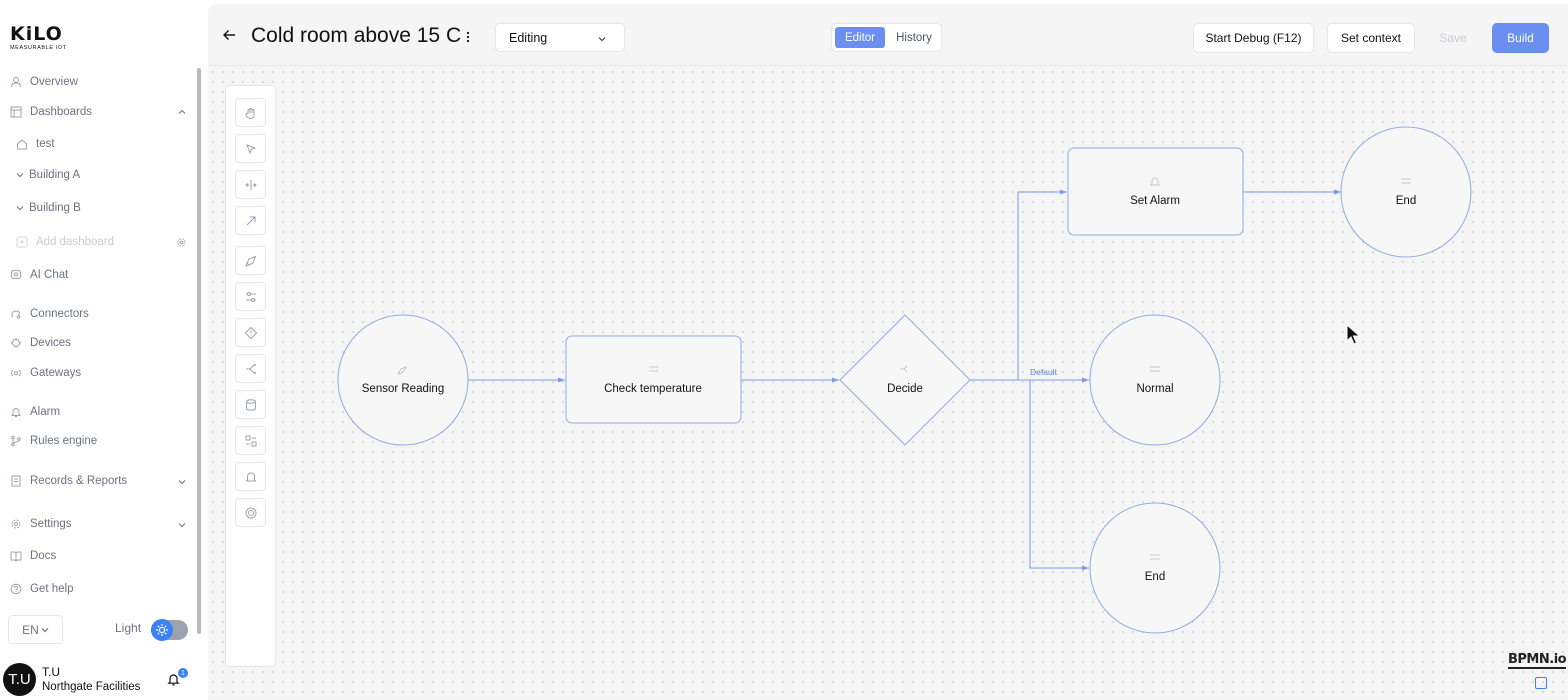  Describe the element at coordinates (199, 351) in the screenshot. I see `sidebar-scrollbar` at that location.